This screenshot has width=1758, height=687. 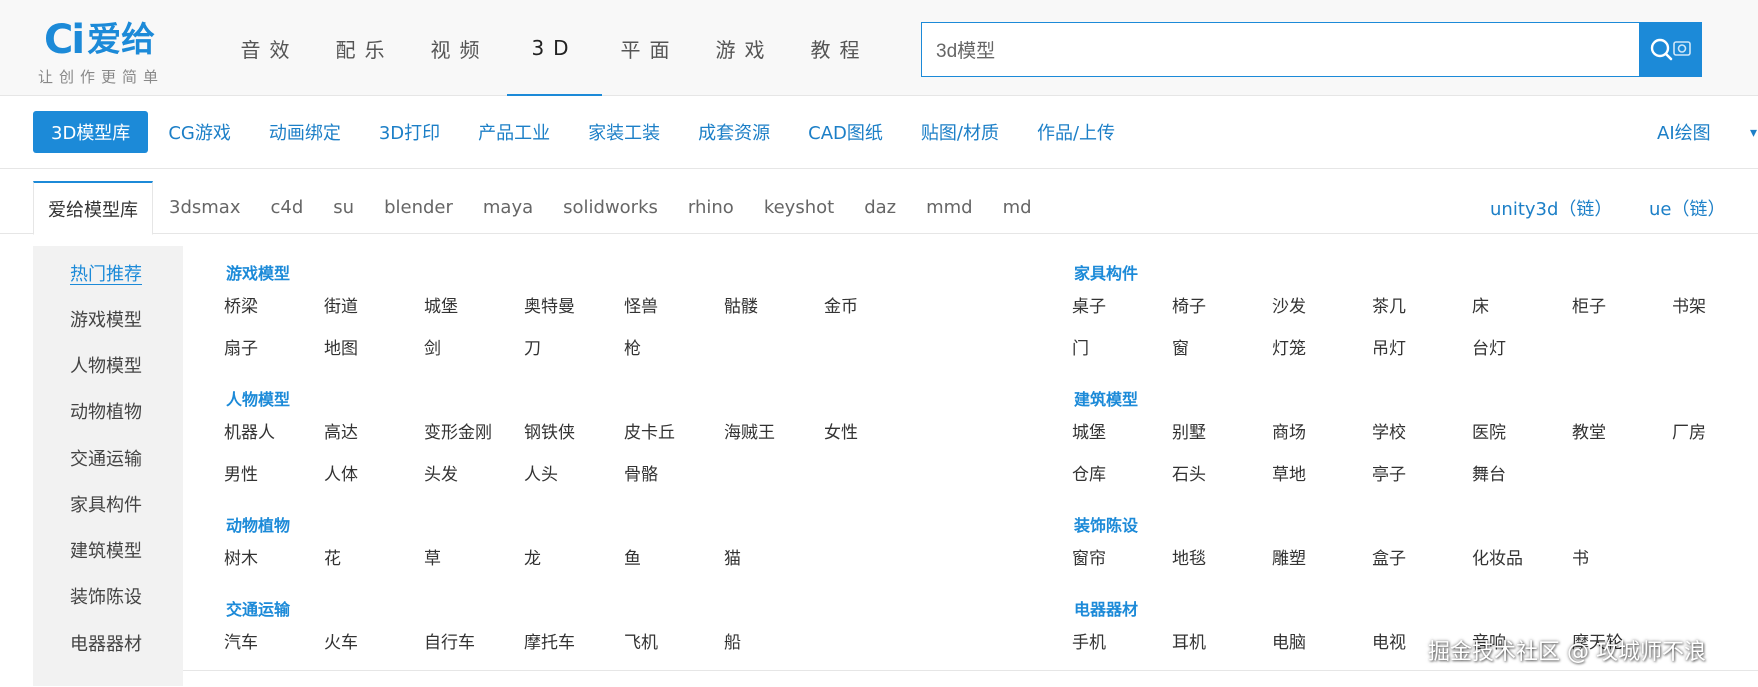 What do you see at coordinates (106, 550) in the screenshot?
I see `sidebar-item-architecture: 建筑模型` at bounding box center [106, 550].